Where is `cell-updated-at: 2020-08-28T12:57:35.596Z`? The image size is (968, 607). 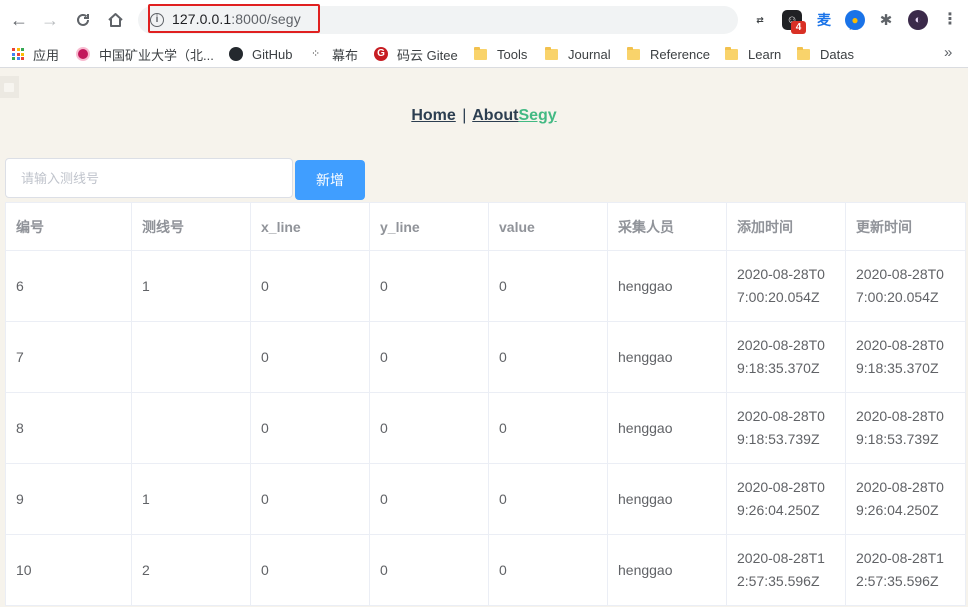
cell-updated-at: 2020-08-28T12:57:35.596Z is located at coordinates (905, 570).